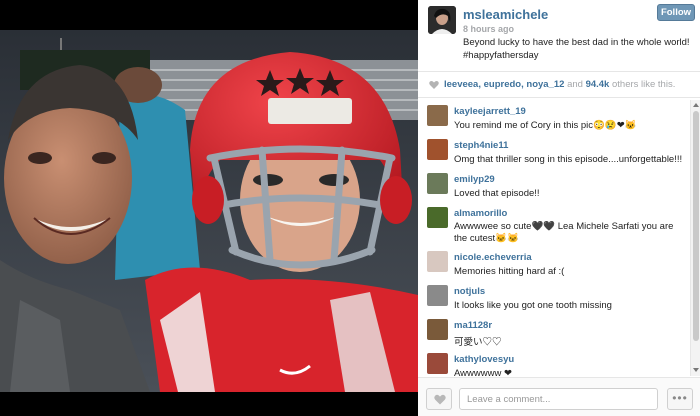 This screenshot has width=700, height=416. I want to click on commenter-username: steph4nie11, so click(481, 145).